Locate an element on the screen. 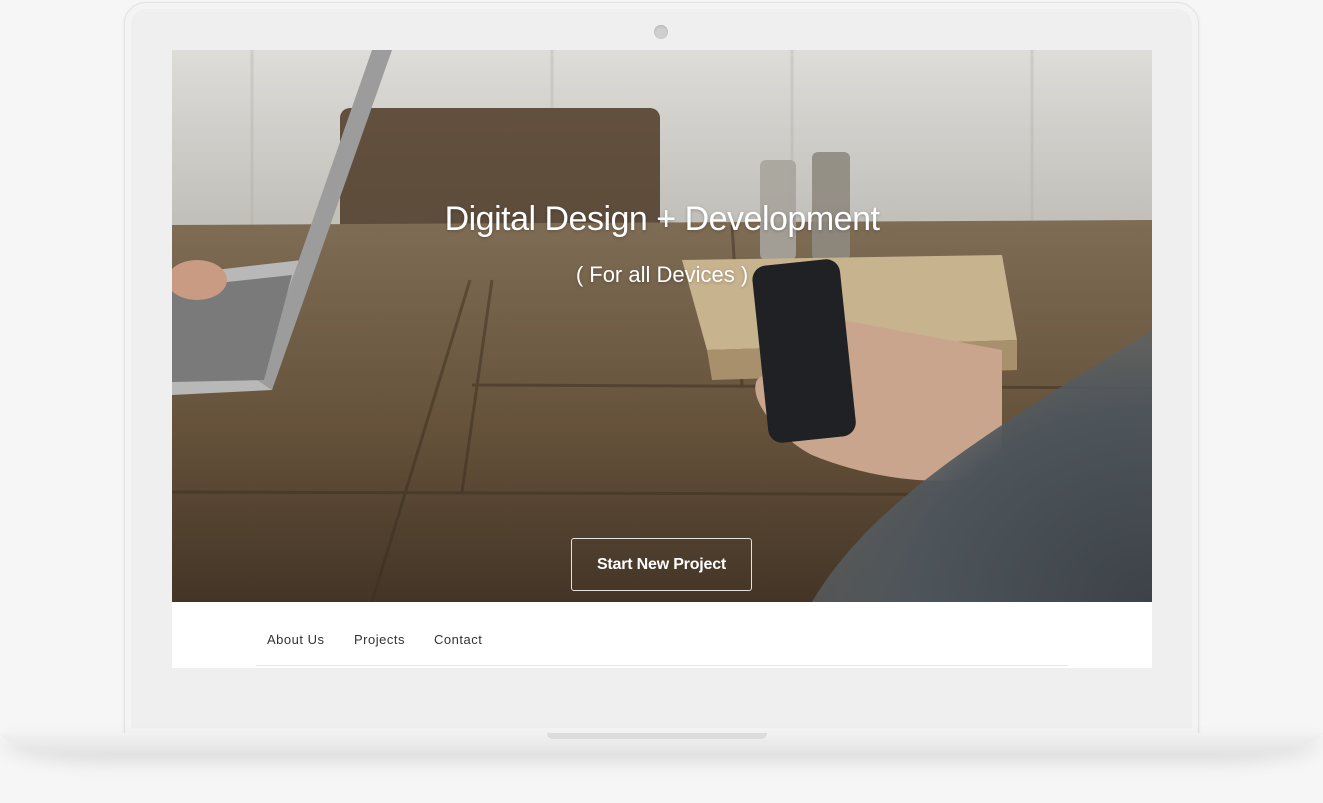  nav-link-about-us: About Us is located at coordinates (295, 639).